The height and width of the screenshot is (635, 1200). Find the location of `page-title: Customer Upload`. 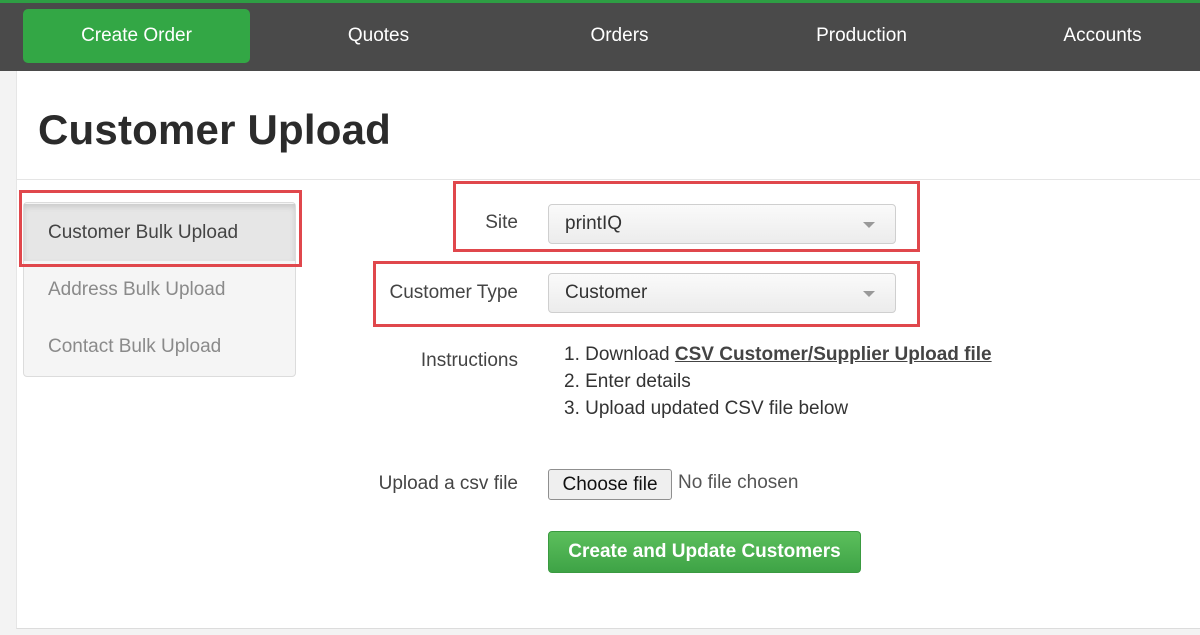

page-title: Customer Upload is located at coordinates (215, 129).